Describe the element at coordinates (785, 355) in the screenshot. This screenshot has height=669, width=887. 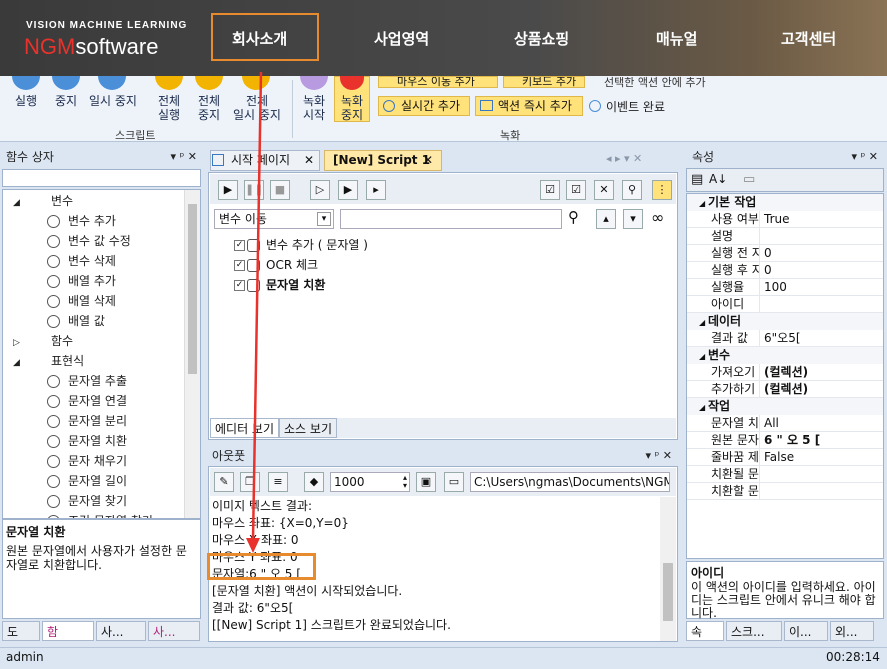
I see `property-category: ◢ 변수` at that location.